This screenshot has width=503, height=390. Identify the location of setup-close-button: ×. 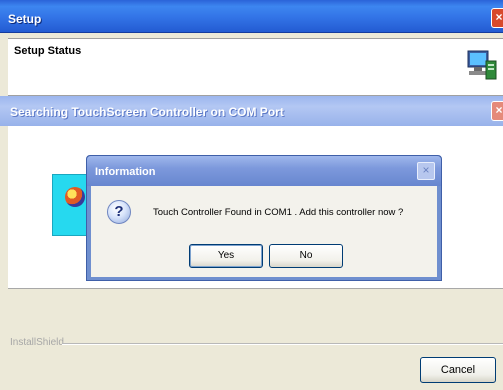
(497, 18).